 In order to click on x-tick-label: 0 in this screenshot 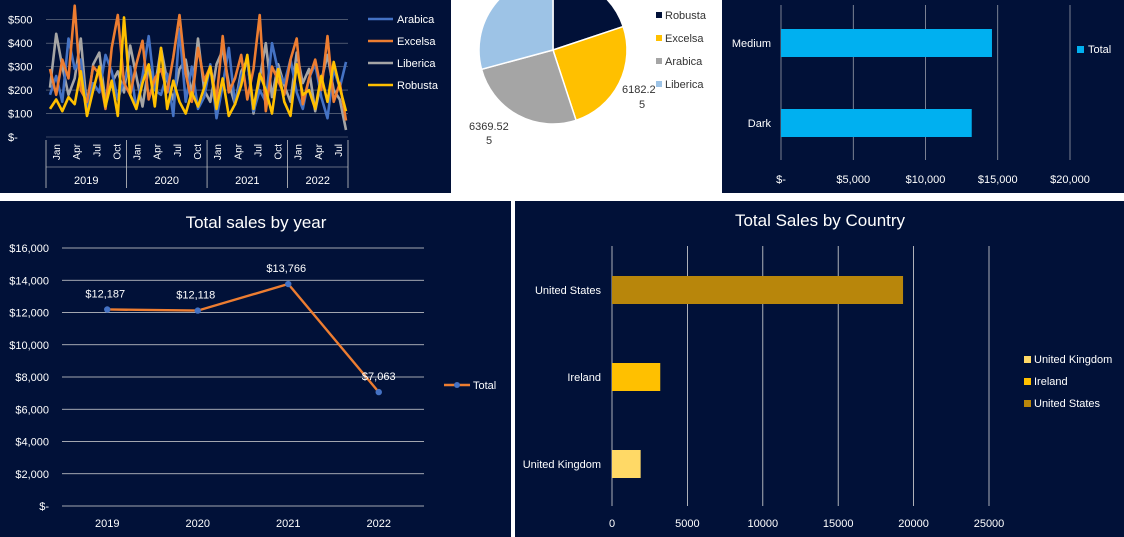, I will do `click(612, 524)`.